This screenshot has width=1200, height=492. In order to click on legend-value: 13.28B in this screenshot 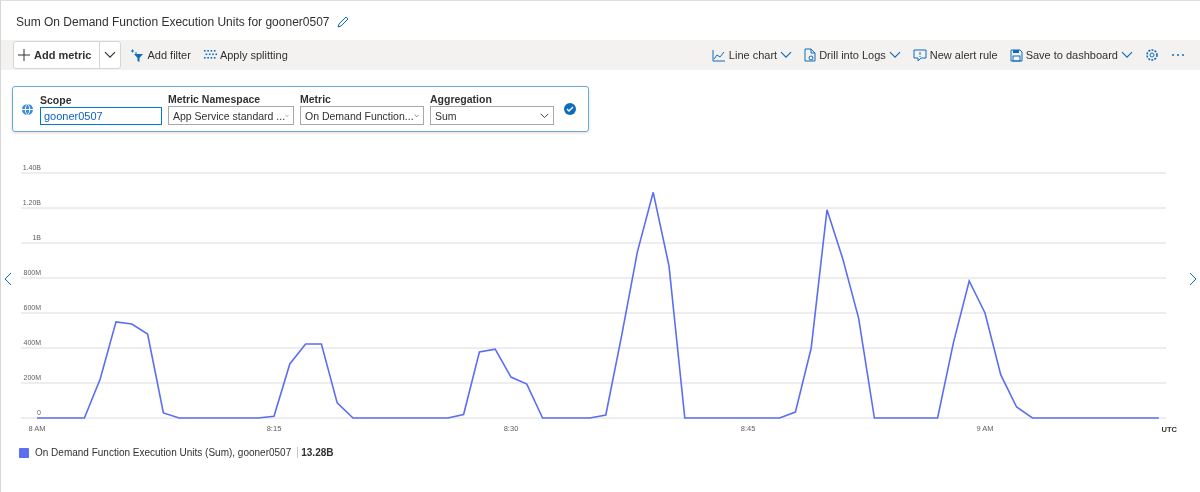, I will do `click(315, 452)`.